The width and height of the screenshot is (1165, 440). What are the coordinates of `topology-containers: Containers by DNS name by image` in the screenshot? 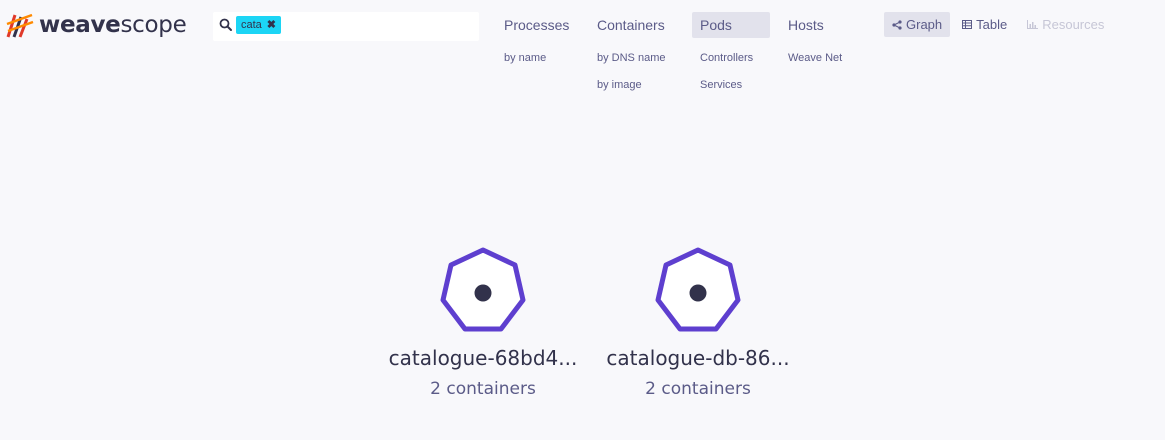 It's located at (631, 52).